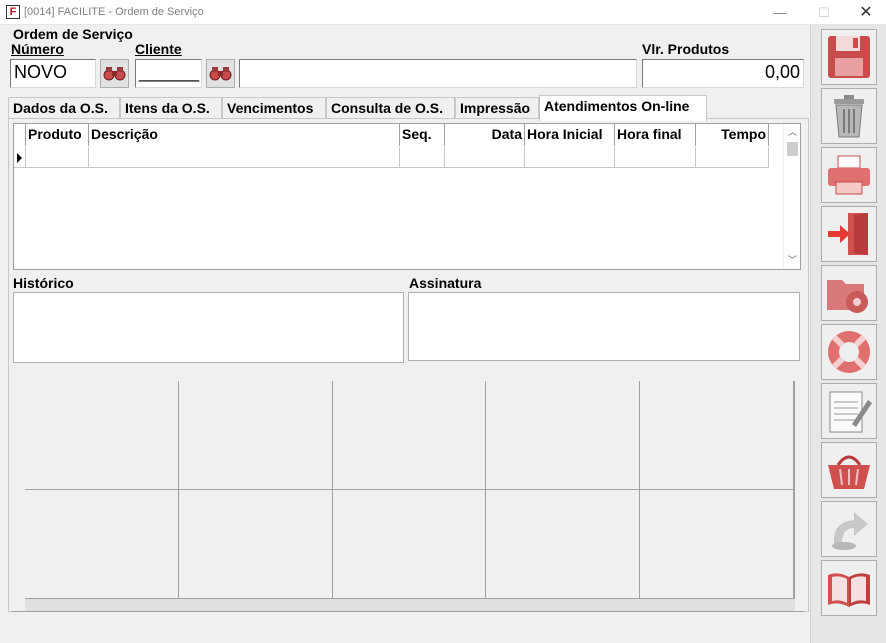 The height and width of the screenshot is (643, 886). What do you see at coordinates (57, 135) in the screenshot?
I see `column-header-produto: Produto` at bounding box center [57, 135].